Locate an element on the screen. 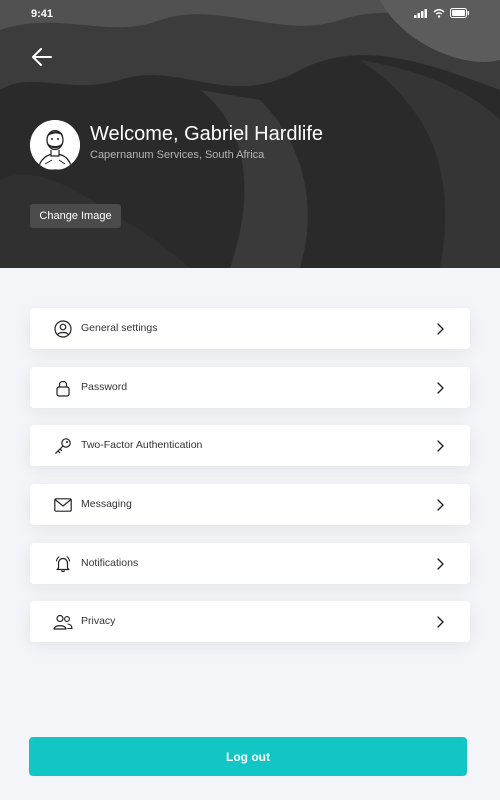 The height and width of the screenshot is (800, 500). menu-item-two-factor: Two-Factor Authentication is located at coordinates (250, 445).